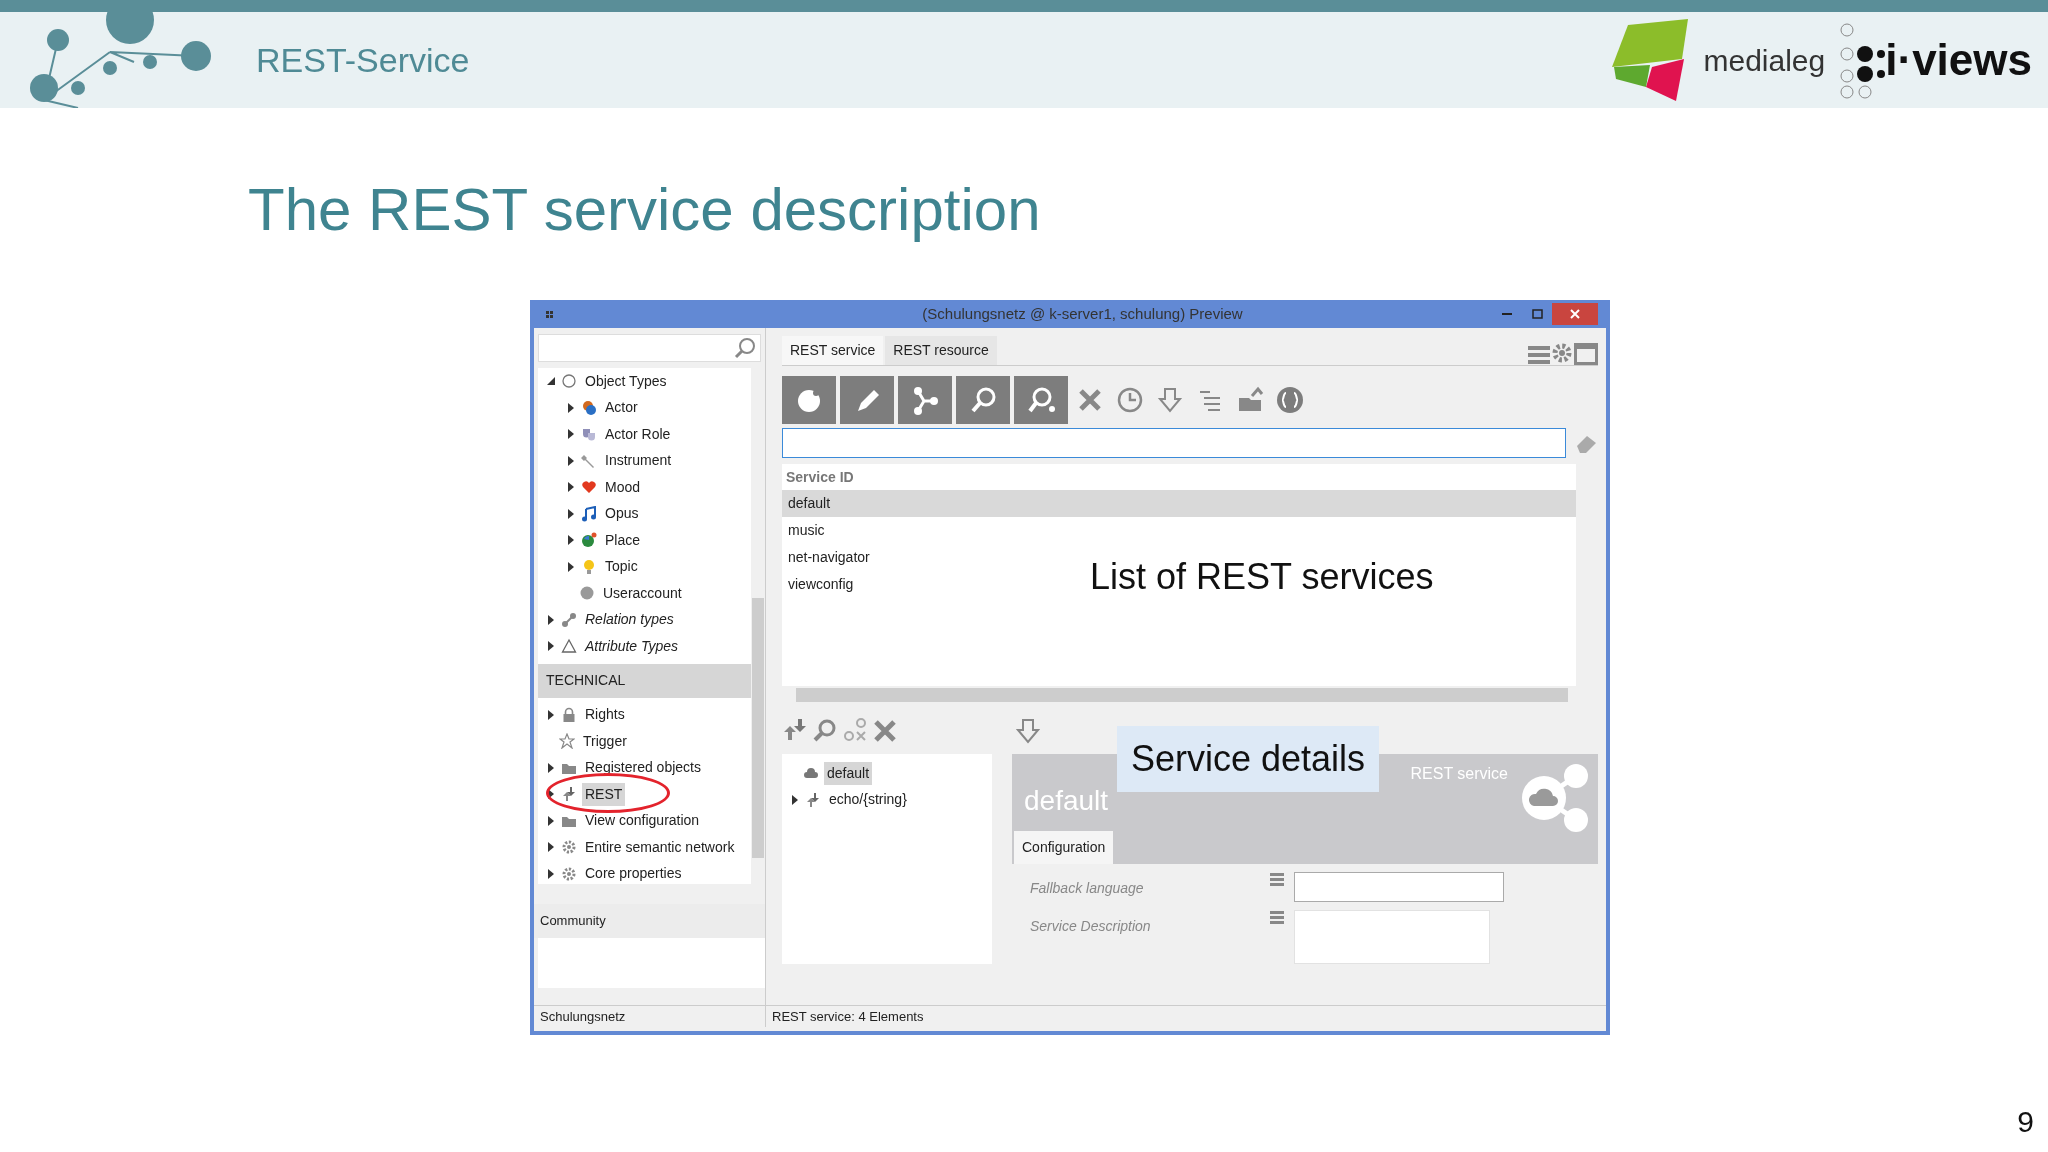 The width and height of the screenshot is (2048, 1152). I want to click on tree-item: View configuration, so click(642, 821).